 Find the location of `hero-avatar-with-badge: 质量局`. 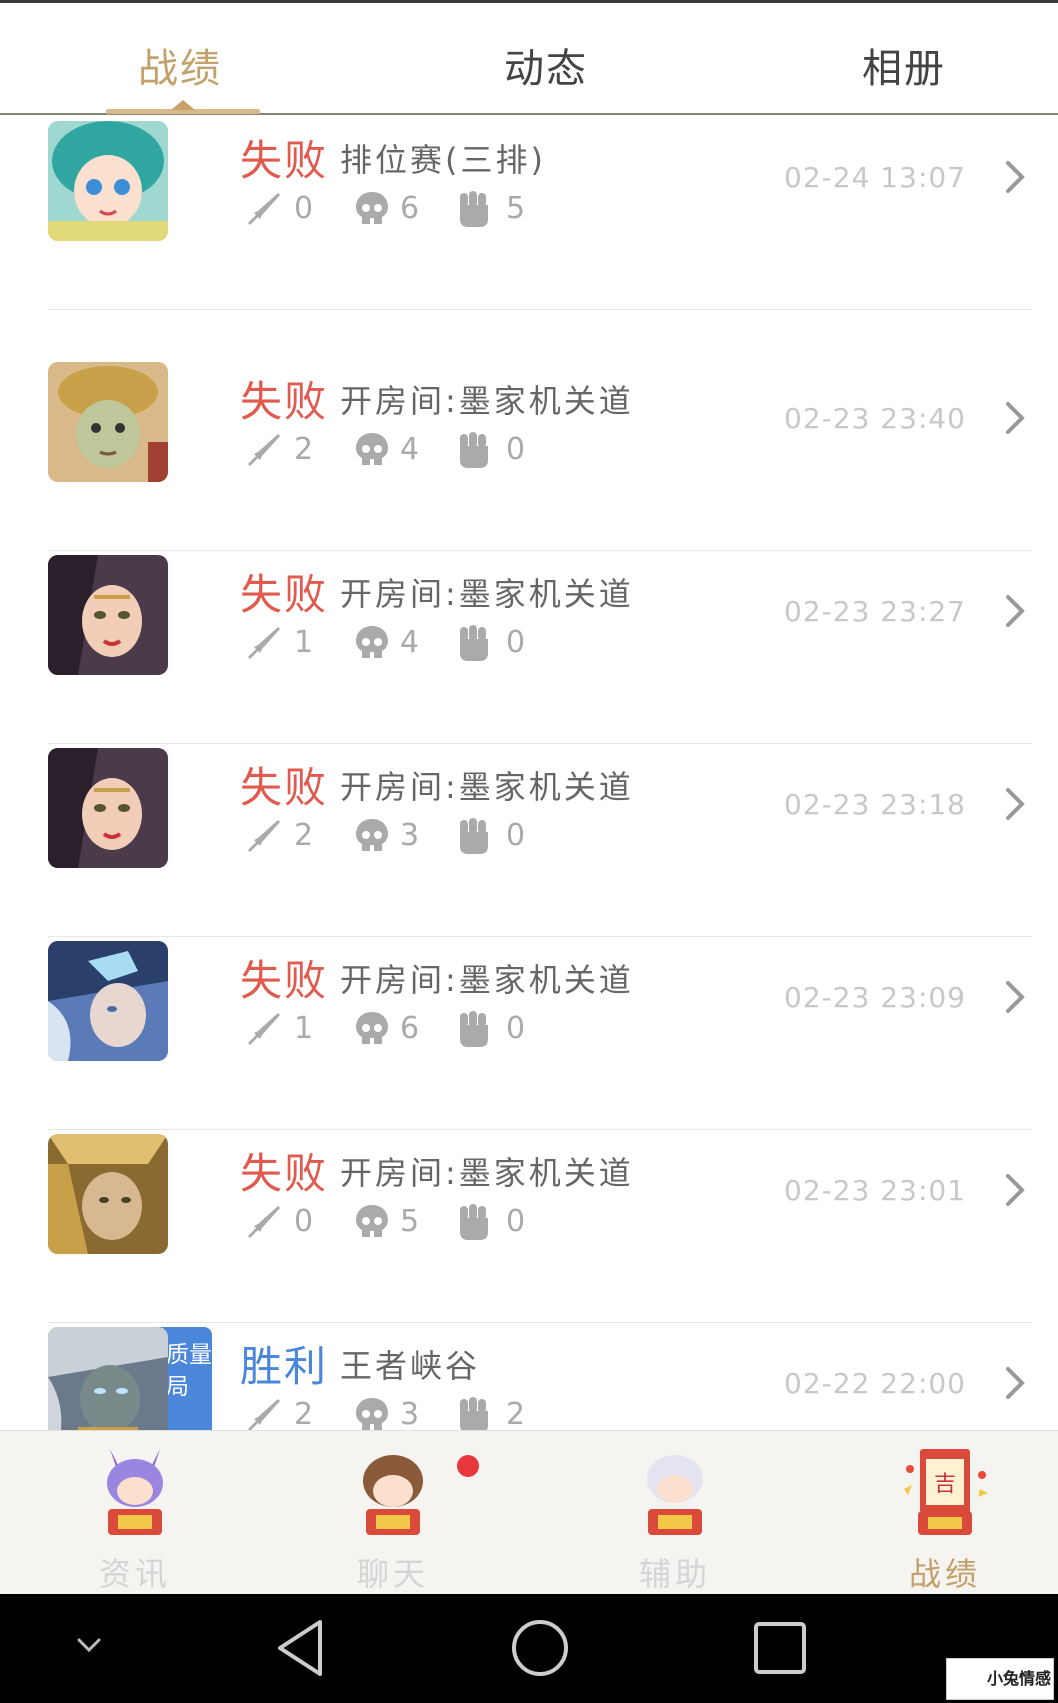

hero-avatar-with-badge: 质量局 is located at coordinates (130, 1387).